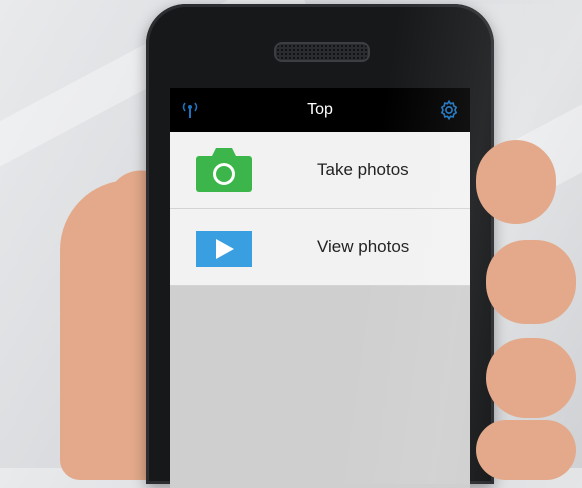 This screenshot has width=582, height=488. I want to click on camera-icon, so click(224, 170).